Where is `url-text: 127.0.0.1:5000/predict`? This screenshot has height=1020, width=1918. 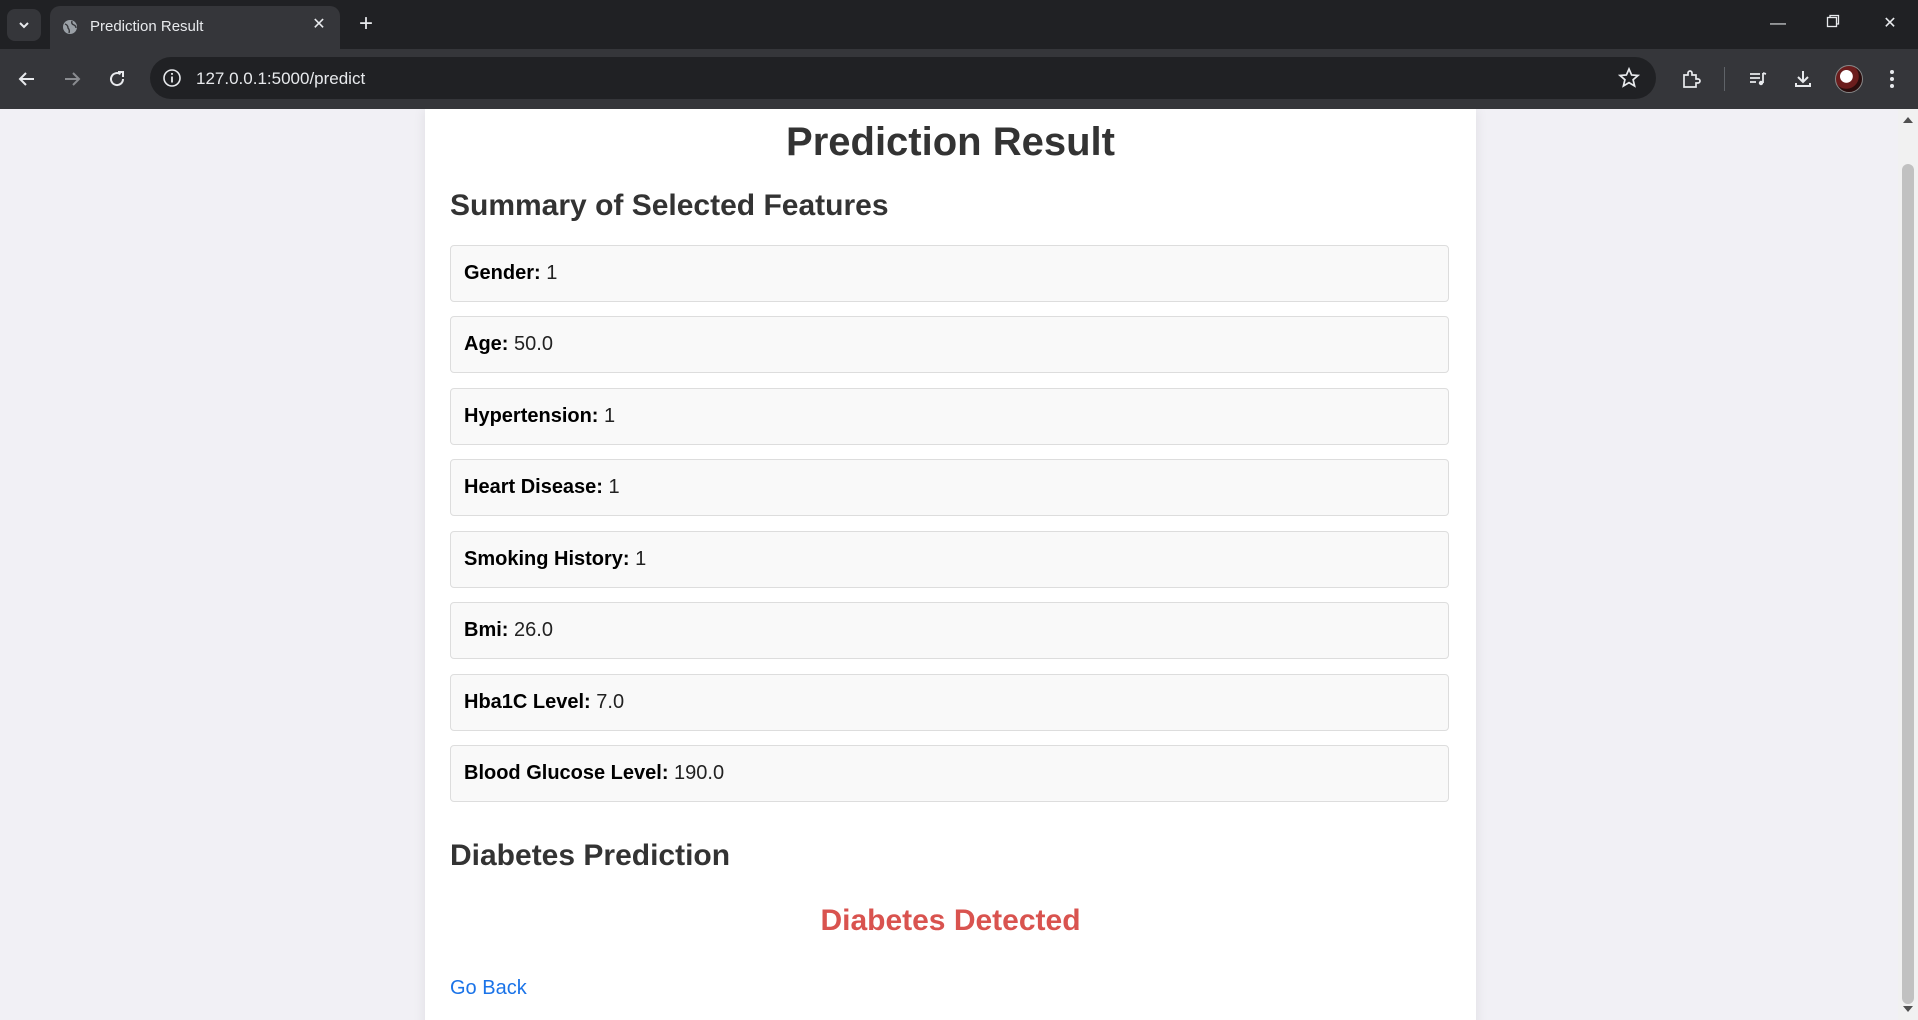 url-text: 127.0.0.1:5000/predict is located at coordinates (281, 78).